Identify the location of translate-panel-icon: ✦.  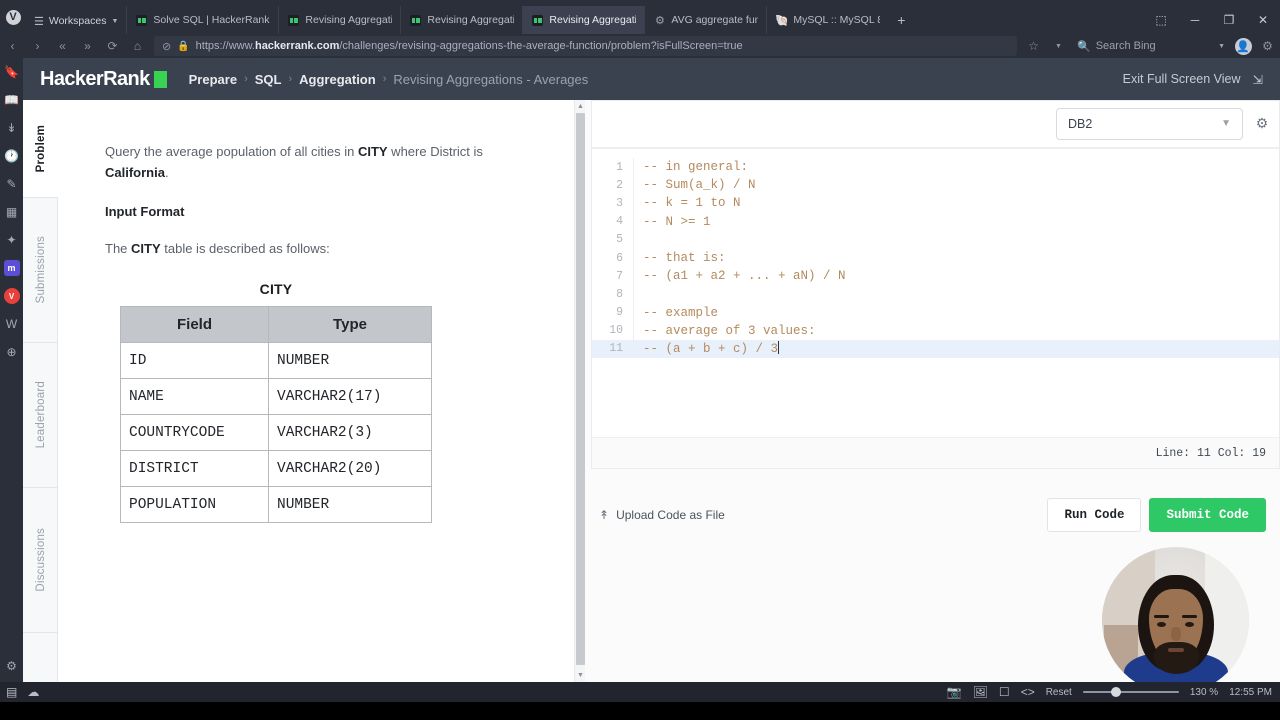
(12, 240).